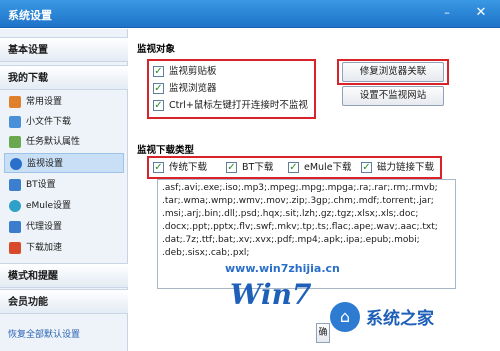 This screenshot has width=500, height=351. Describe the element at coordinates (15, 122) in the screenshot. I see `file-icon` at that location.